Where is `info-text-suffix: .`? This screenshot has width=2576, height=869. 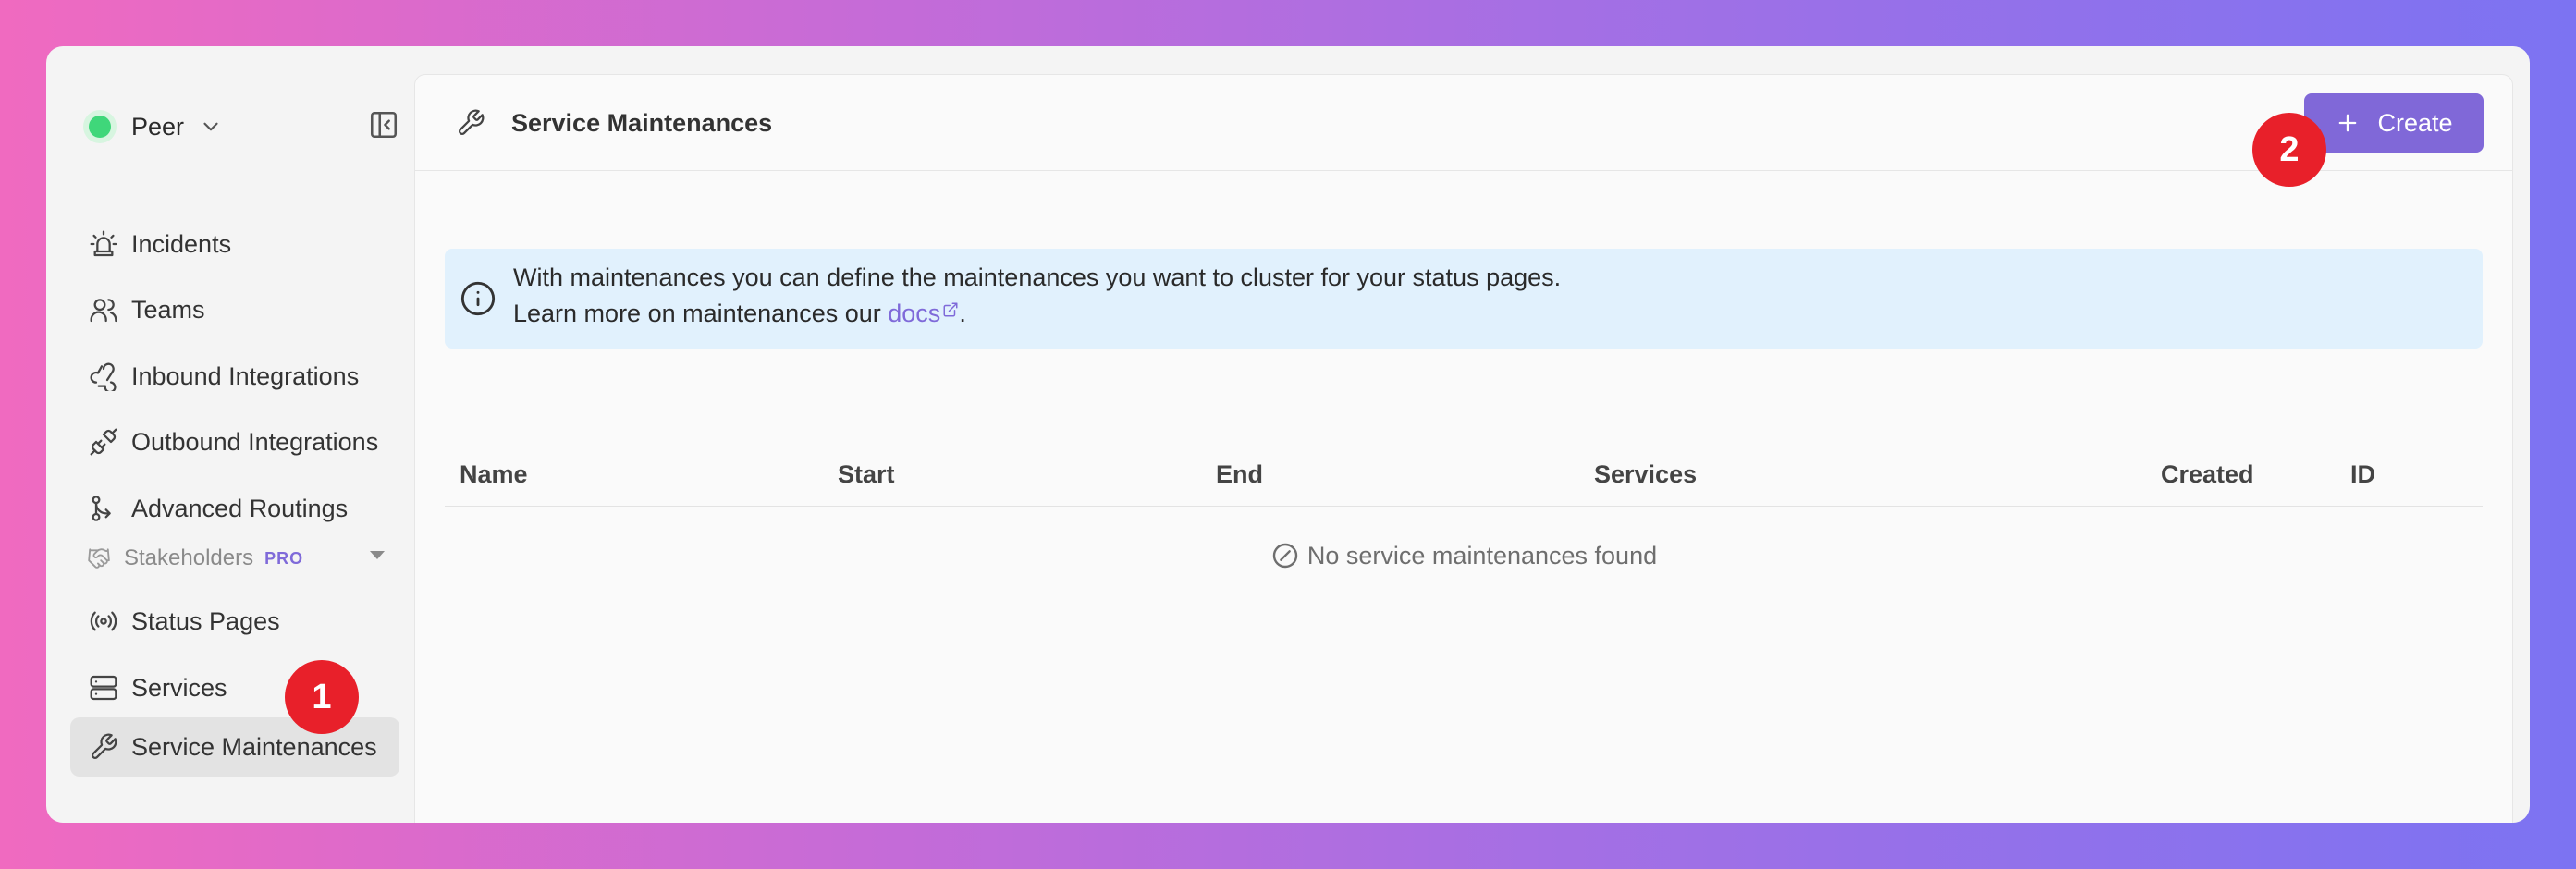 info-text-suffix: . is located at coordinates (962, 313).